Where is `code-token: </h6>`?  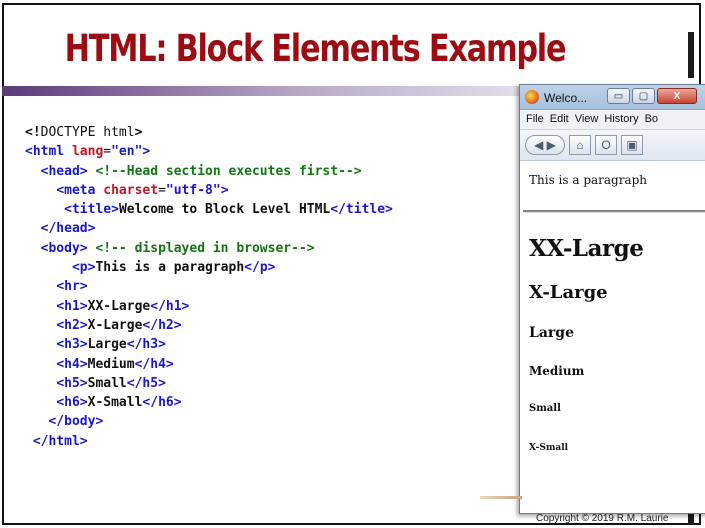
code-token: </h6> is located at coordinates (162, 403).